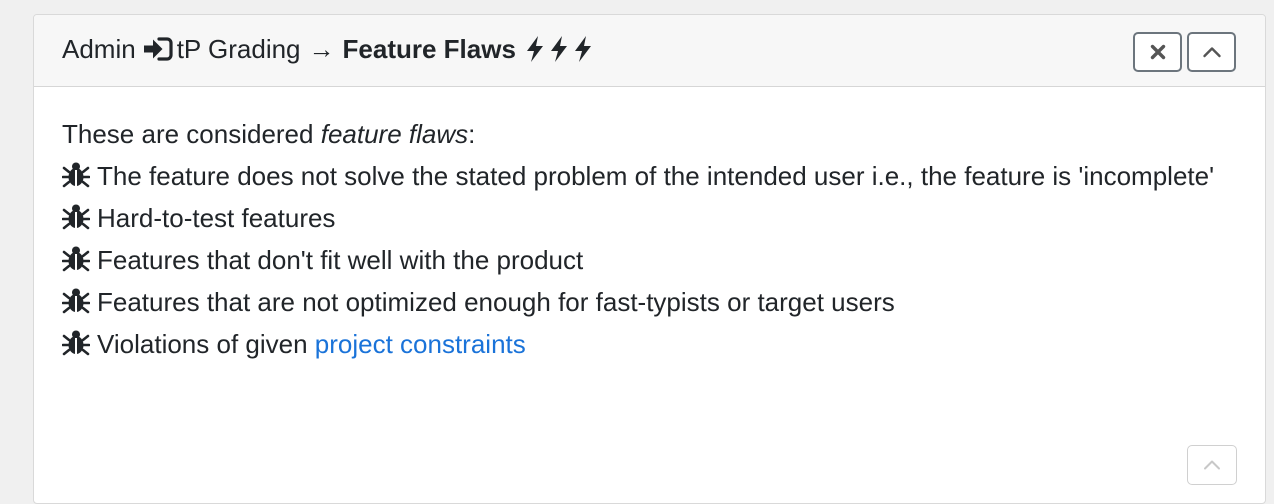 Image resolution: width=1274 pixels, height=504 pixels. I want to click on scroll-to-top-button, so click(1212, 465).